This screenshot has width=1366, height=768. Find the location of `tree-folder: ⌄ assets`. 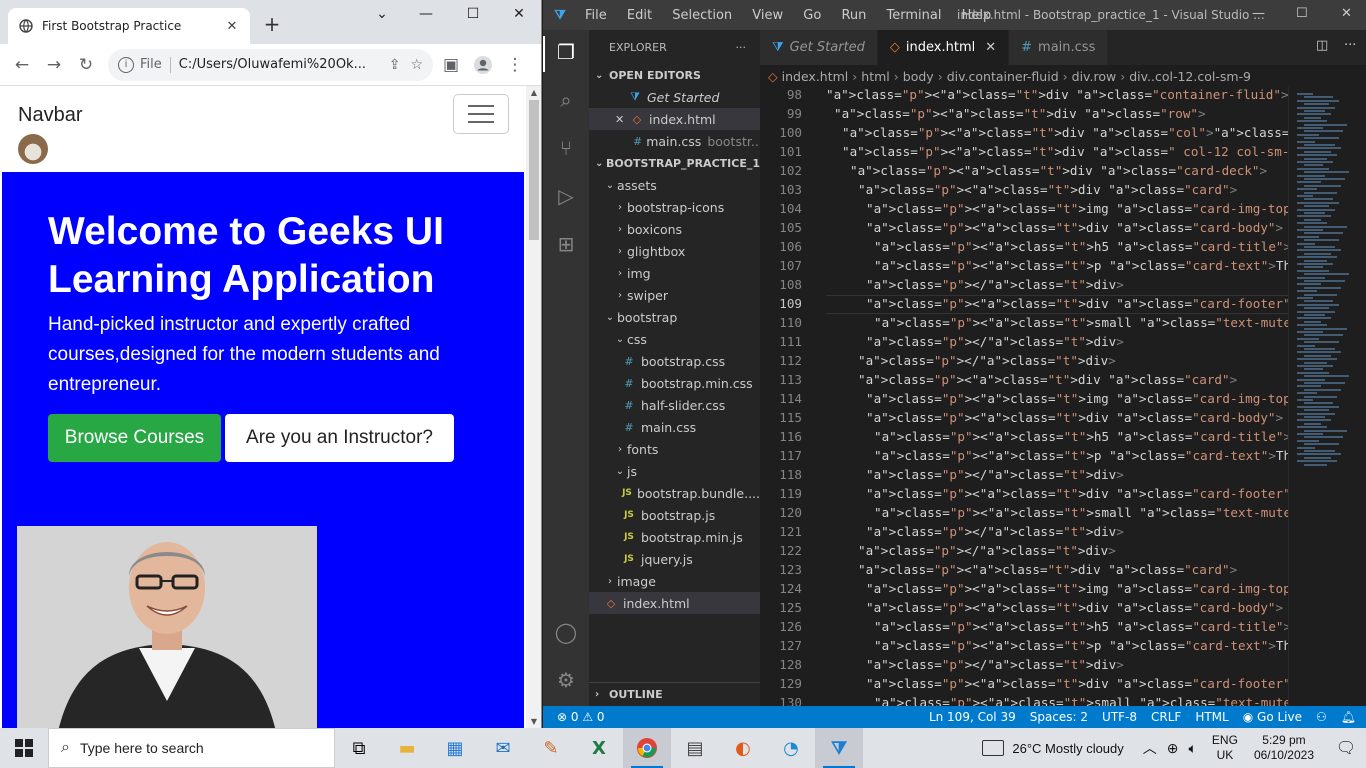

tree-folder: ⌄ assets is located at coordinates (674, 185).